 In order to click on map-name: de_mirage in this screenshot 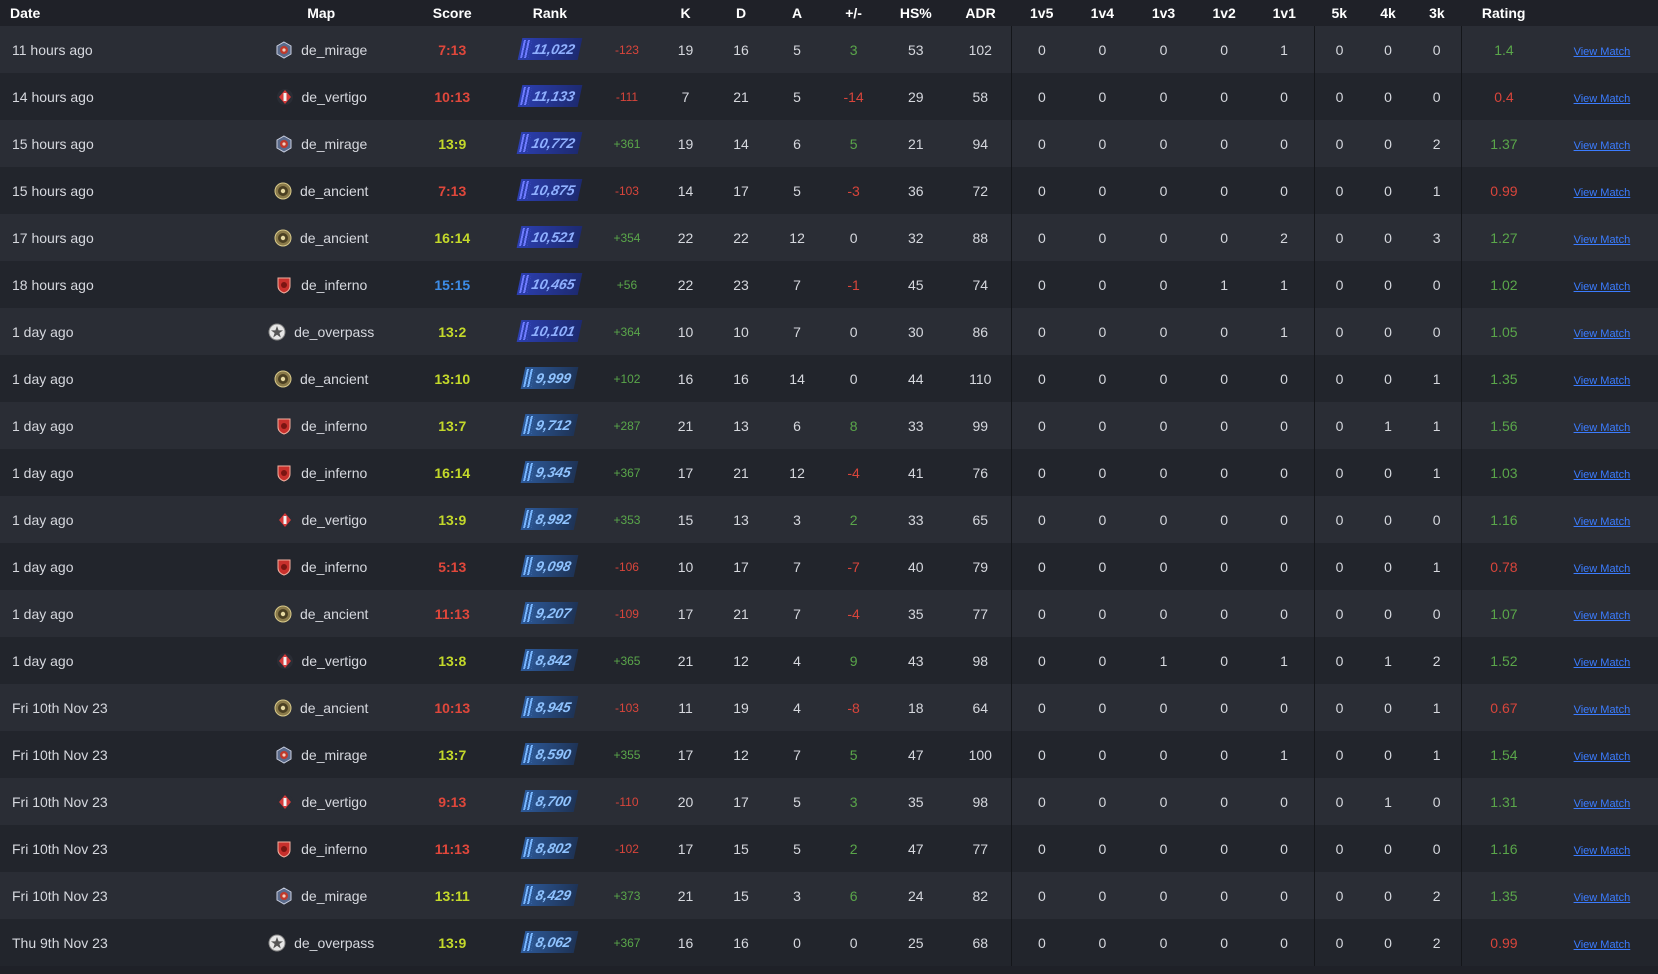, I will do `click(334, 143)`.